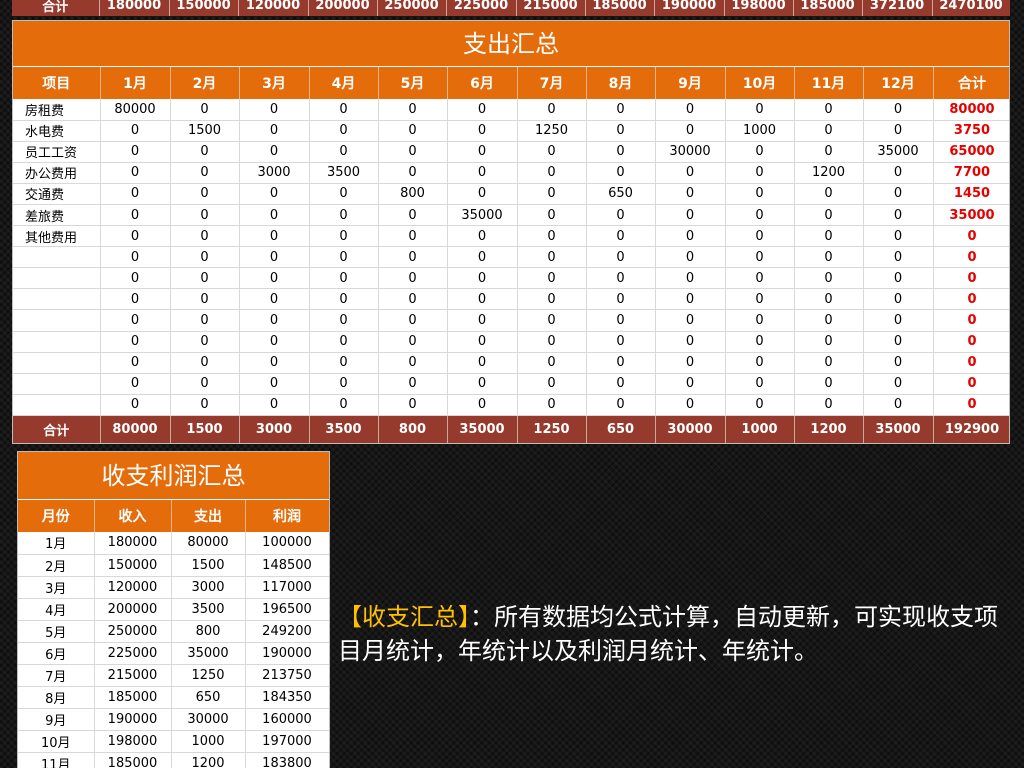 The image size is (1024, 768). What do you see at coordinates (208, 565) in the screenshot?
I see `profit-cell: 1500` at bounding box center [208, 565].